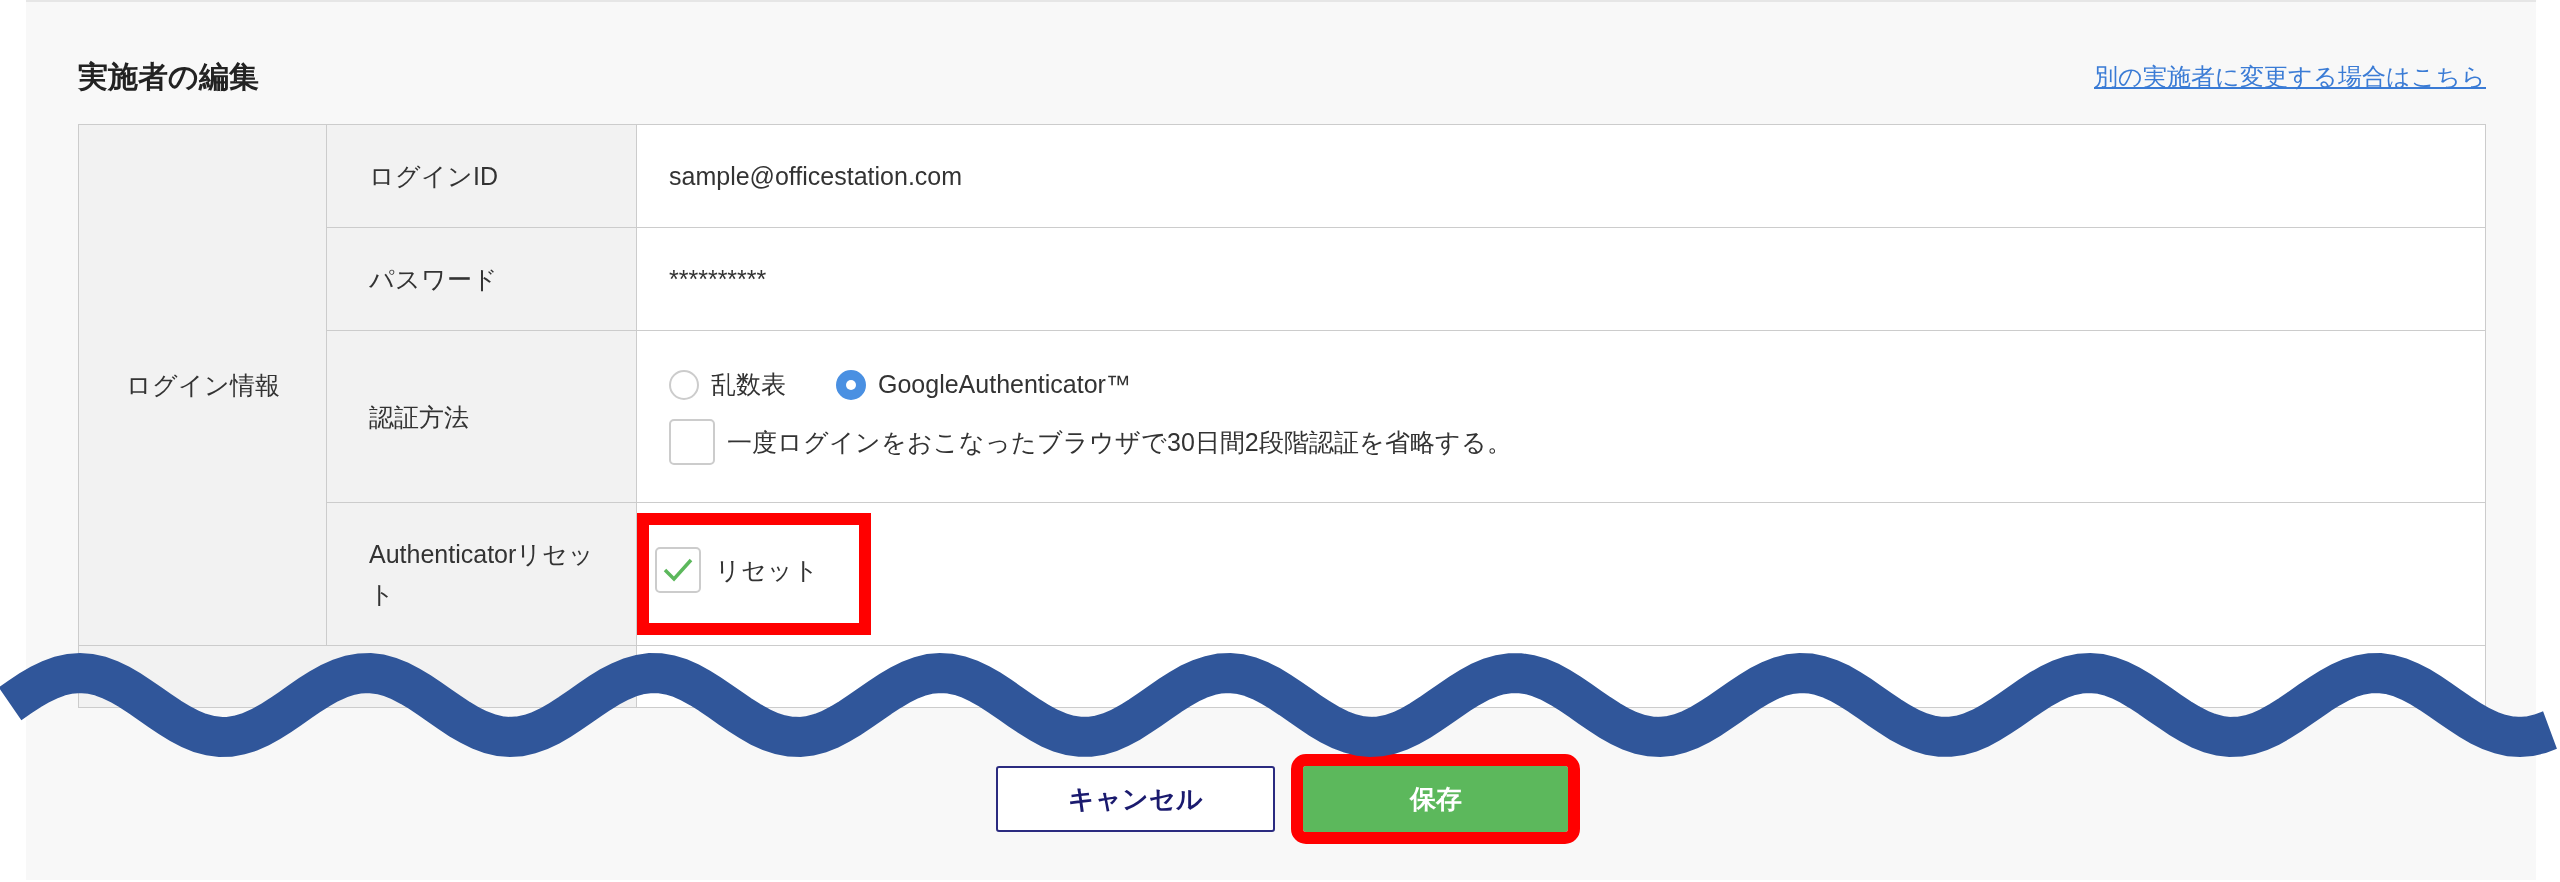 This screenshot has height=882, width=2560. What do you see at coordinates (433, 176) in the screenshot?
I see `field-label: ログインID` at bounding box center [433, 176].